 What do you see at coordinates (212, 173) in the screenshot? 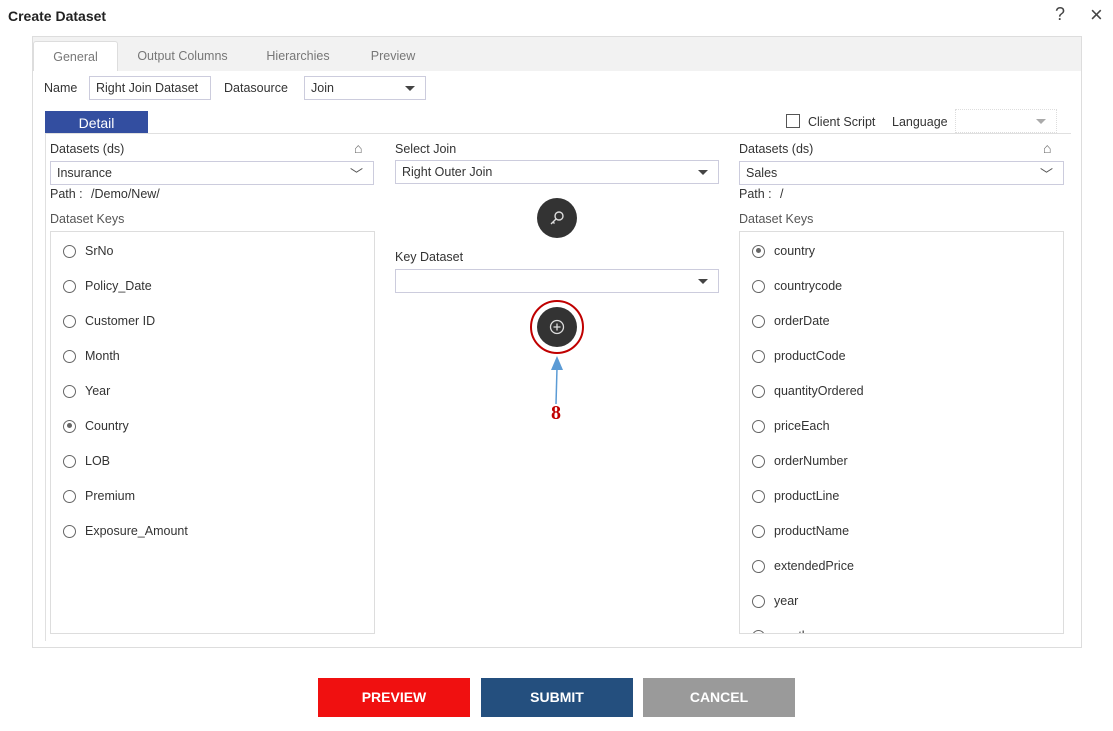
I see `left-dataset-select: Insurance ﹀` at bounding box center [212, 173].